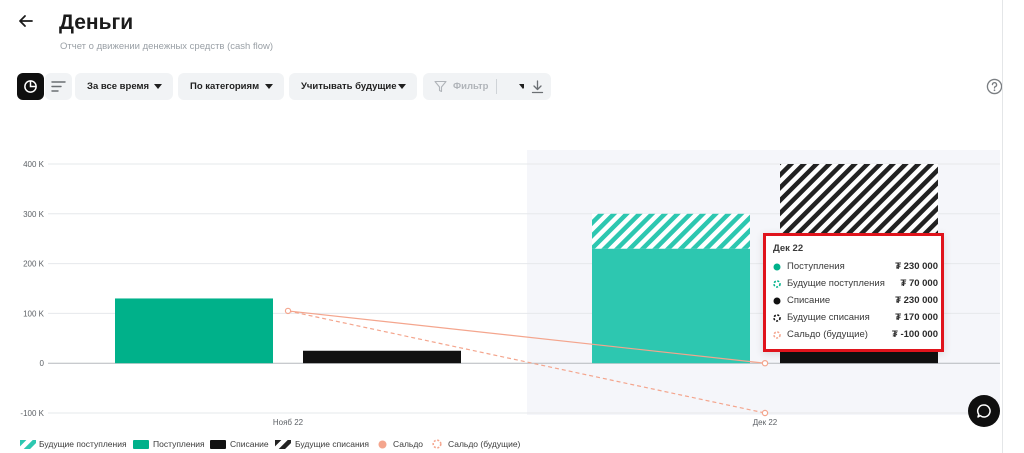 The width and height of the screenshot is (1024, 453). I want to click on y-tick-label: 400 K, so click(34, 164).